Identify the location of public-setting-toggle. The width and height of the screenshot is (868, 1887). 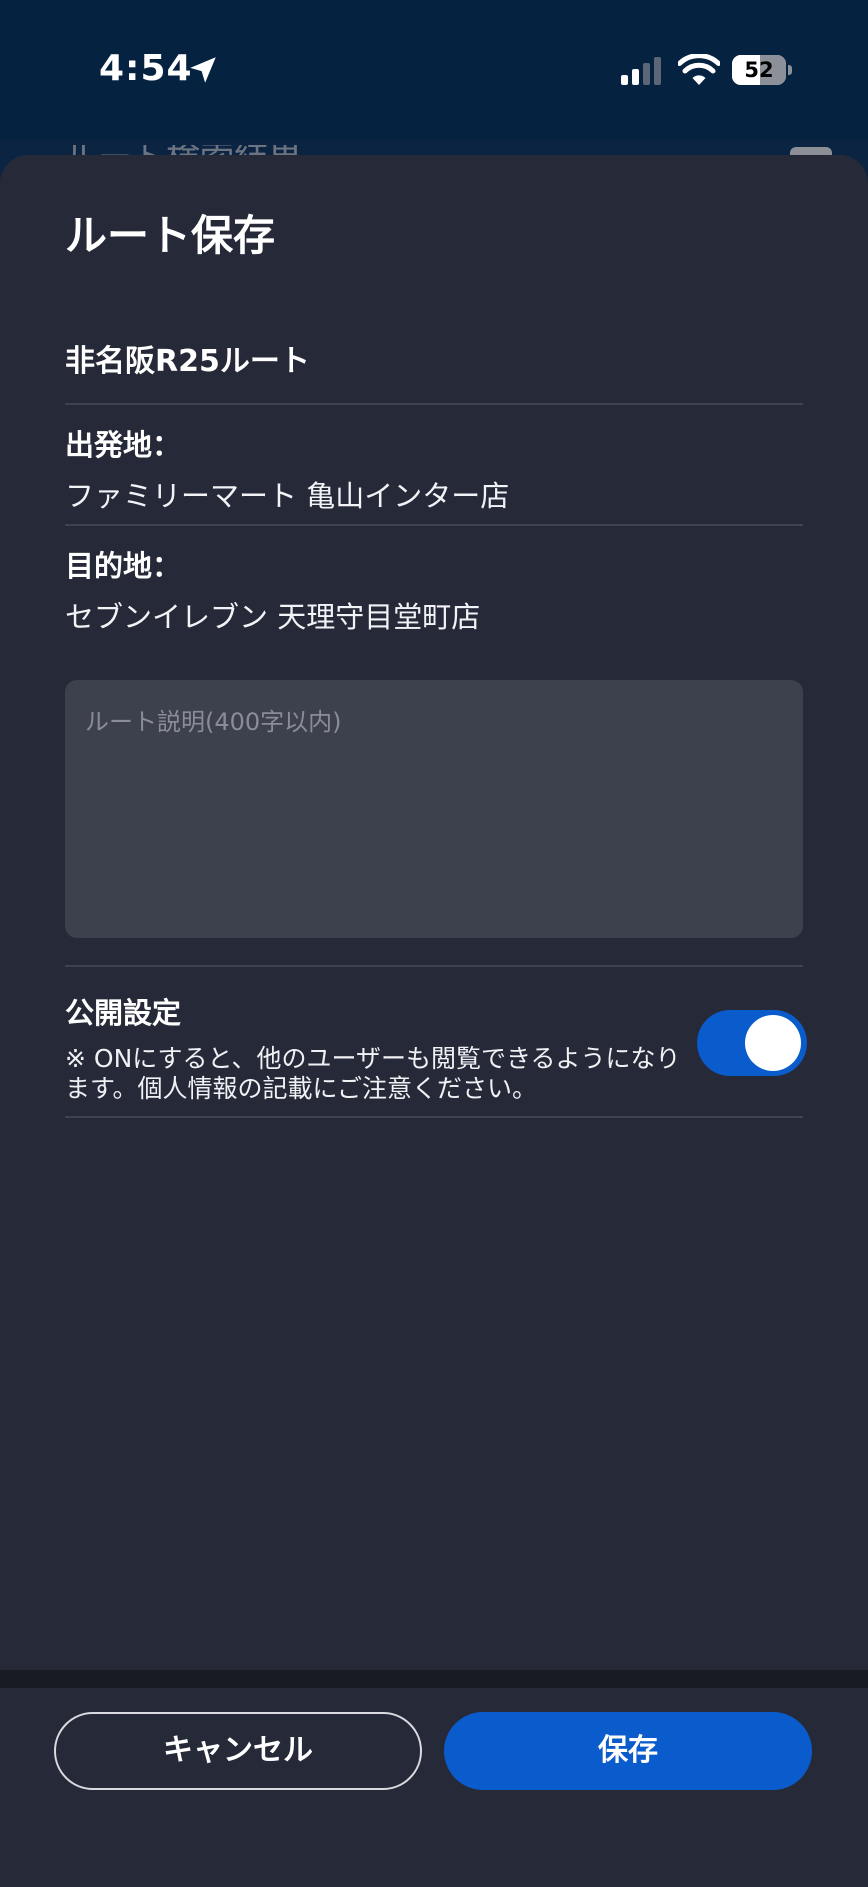
(752, 1043).